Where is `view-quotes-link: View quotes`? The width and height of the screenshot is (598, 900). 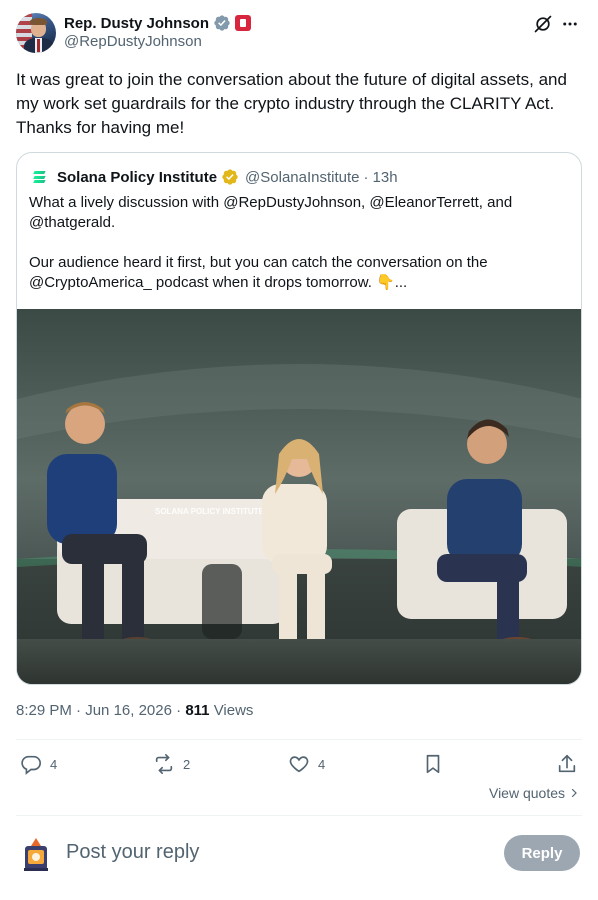
view-quotes-link: View quotes is located at coordinates (534, 793).